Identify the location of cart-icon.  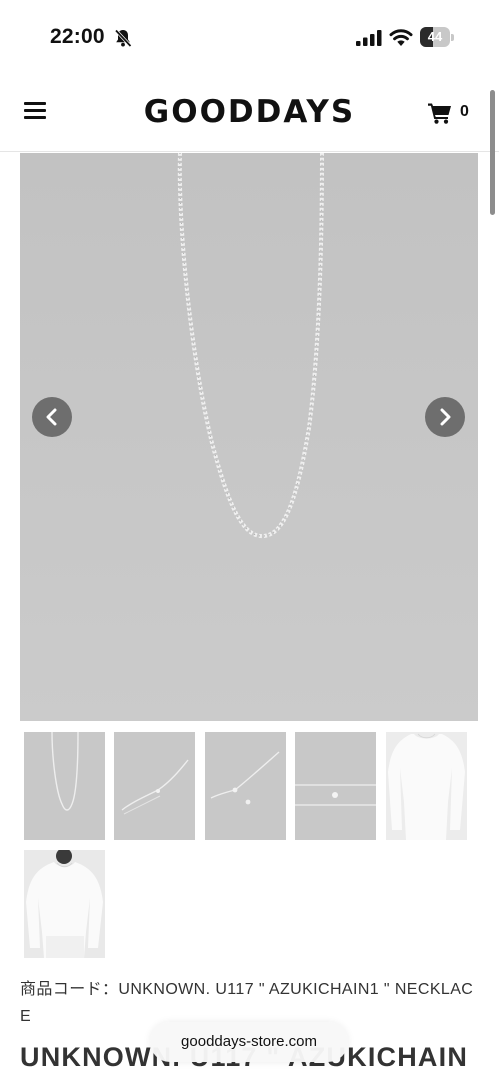
(439, 113).